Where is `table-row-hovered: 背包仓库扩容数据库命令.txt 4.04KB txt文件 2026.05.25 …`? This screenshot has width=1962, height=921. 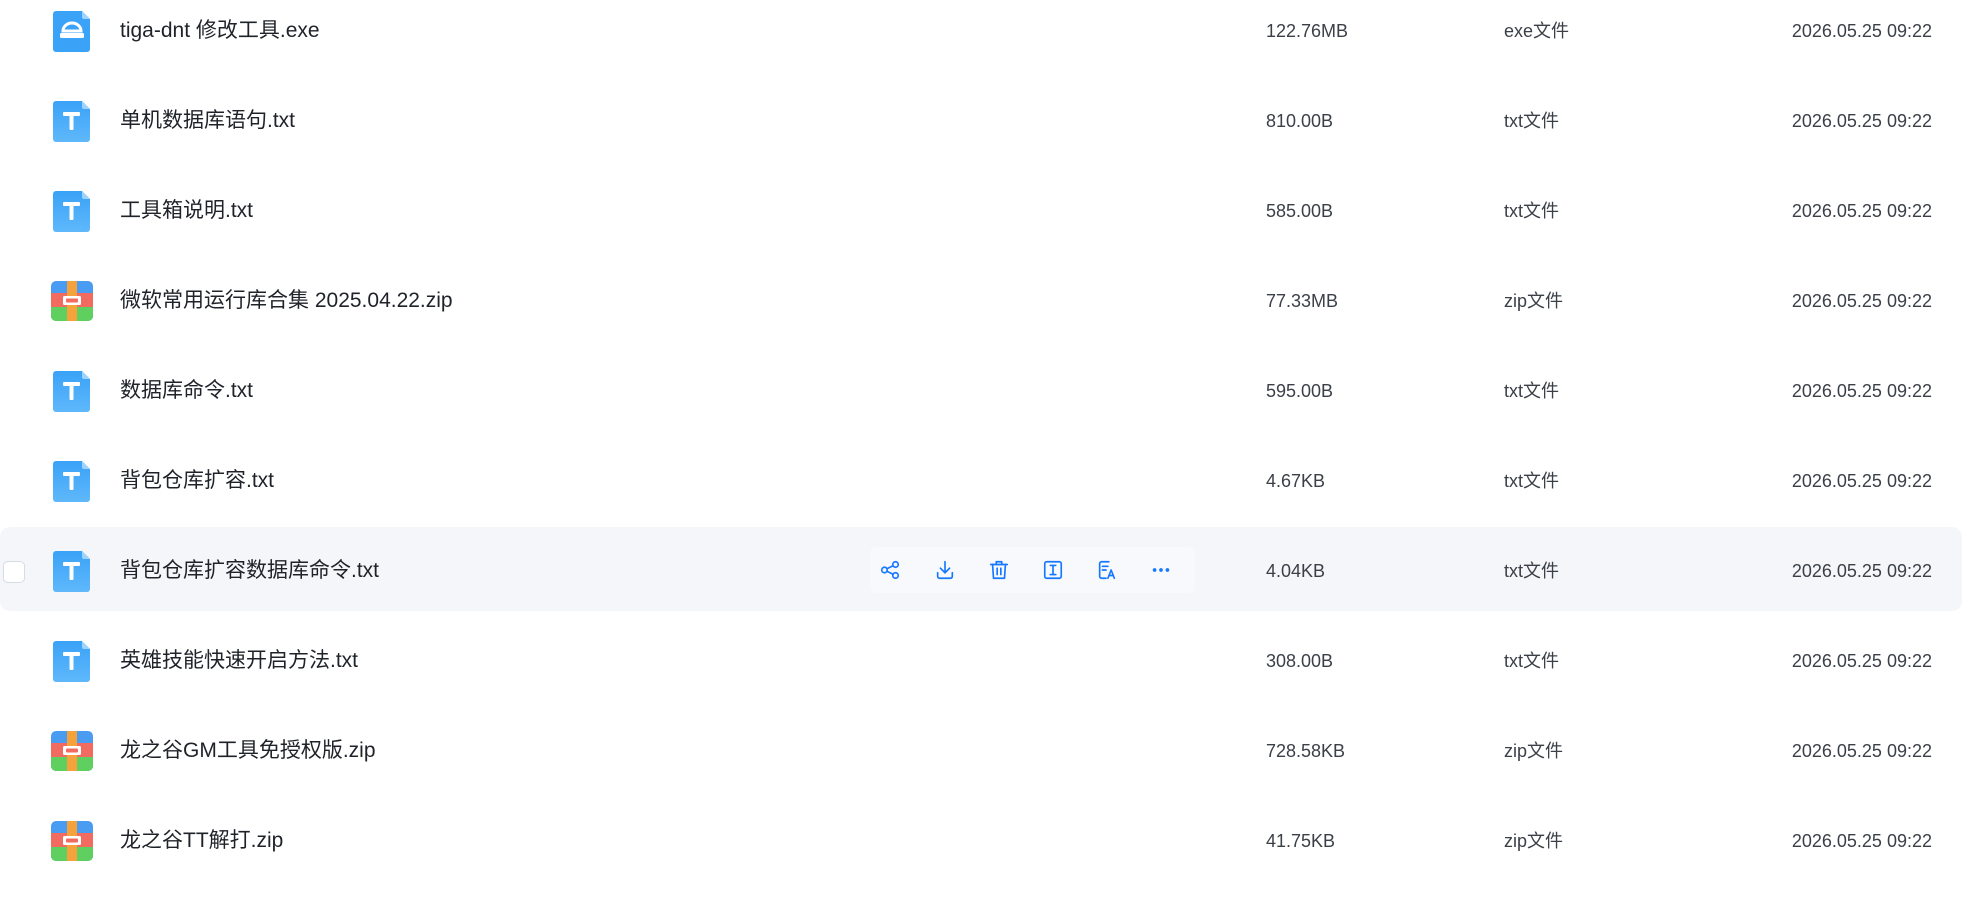
table-row-hovered: 背包仓库扩容数据库命令.txt 4.04KB txt文件 2026.05.25 … is located at coordinates (981, 569).